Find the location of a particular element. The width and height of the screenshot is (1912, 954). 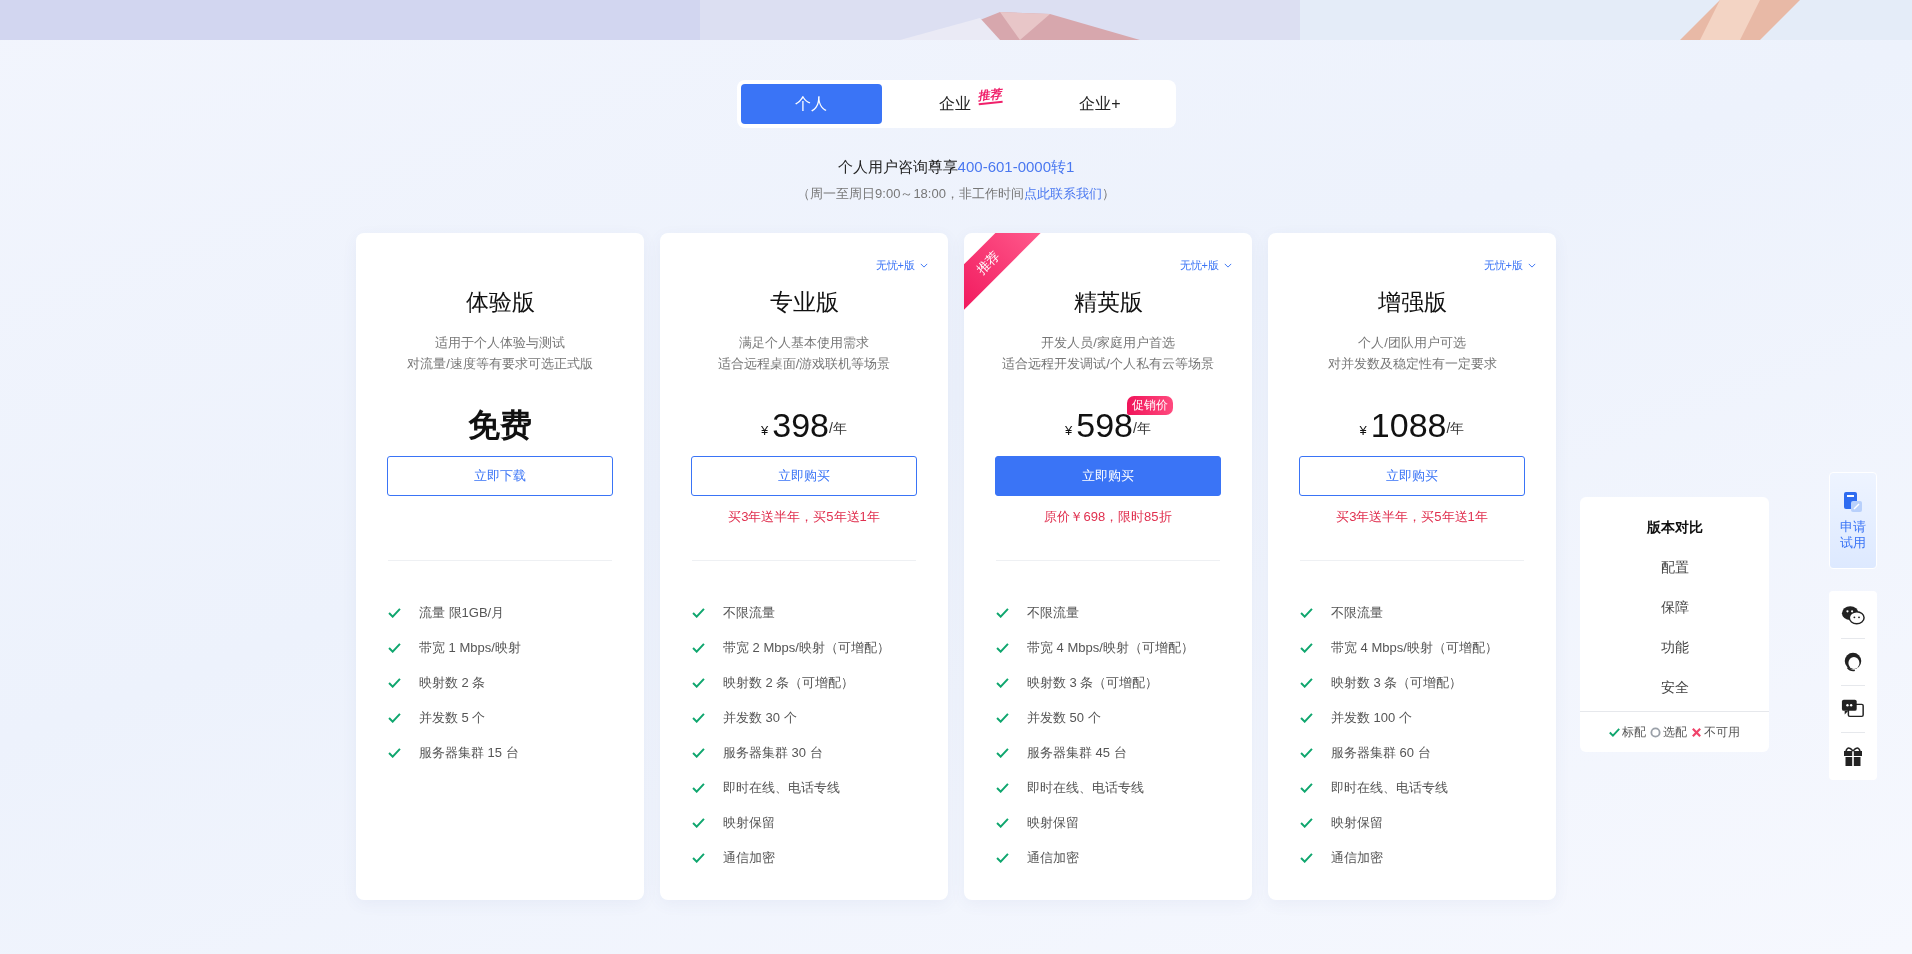

plan-name: 精英版 is located at coordinates (1108, 302).